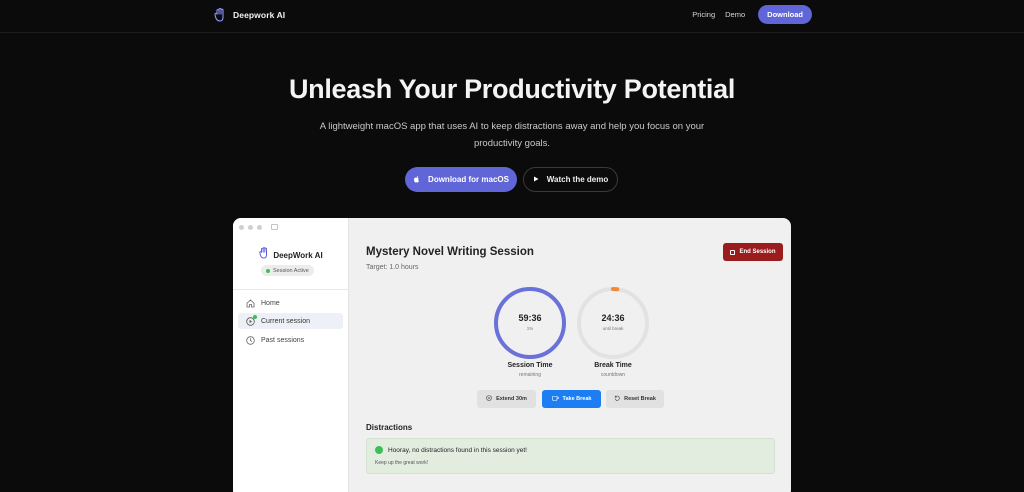  I want to click on sidebar-item-past-sessions: Past sessions, so click(290, 340).